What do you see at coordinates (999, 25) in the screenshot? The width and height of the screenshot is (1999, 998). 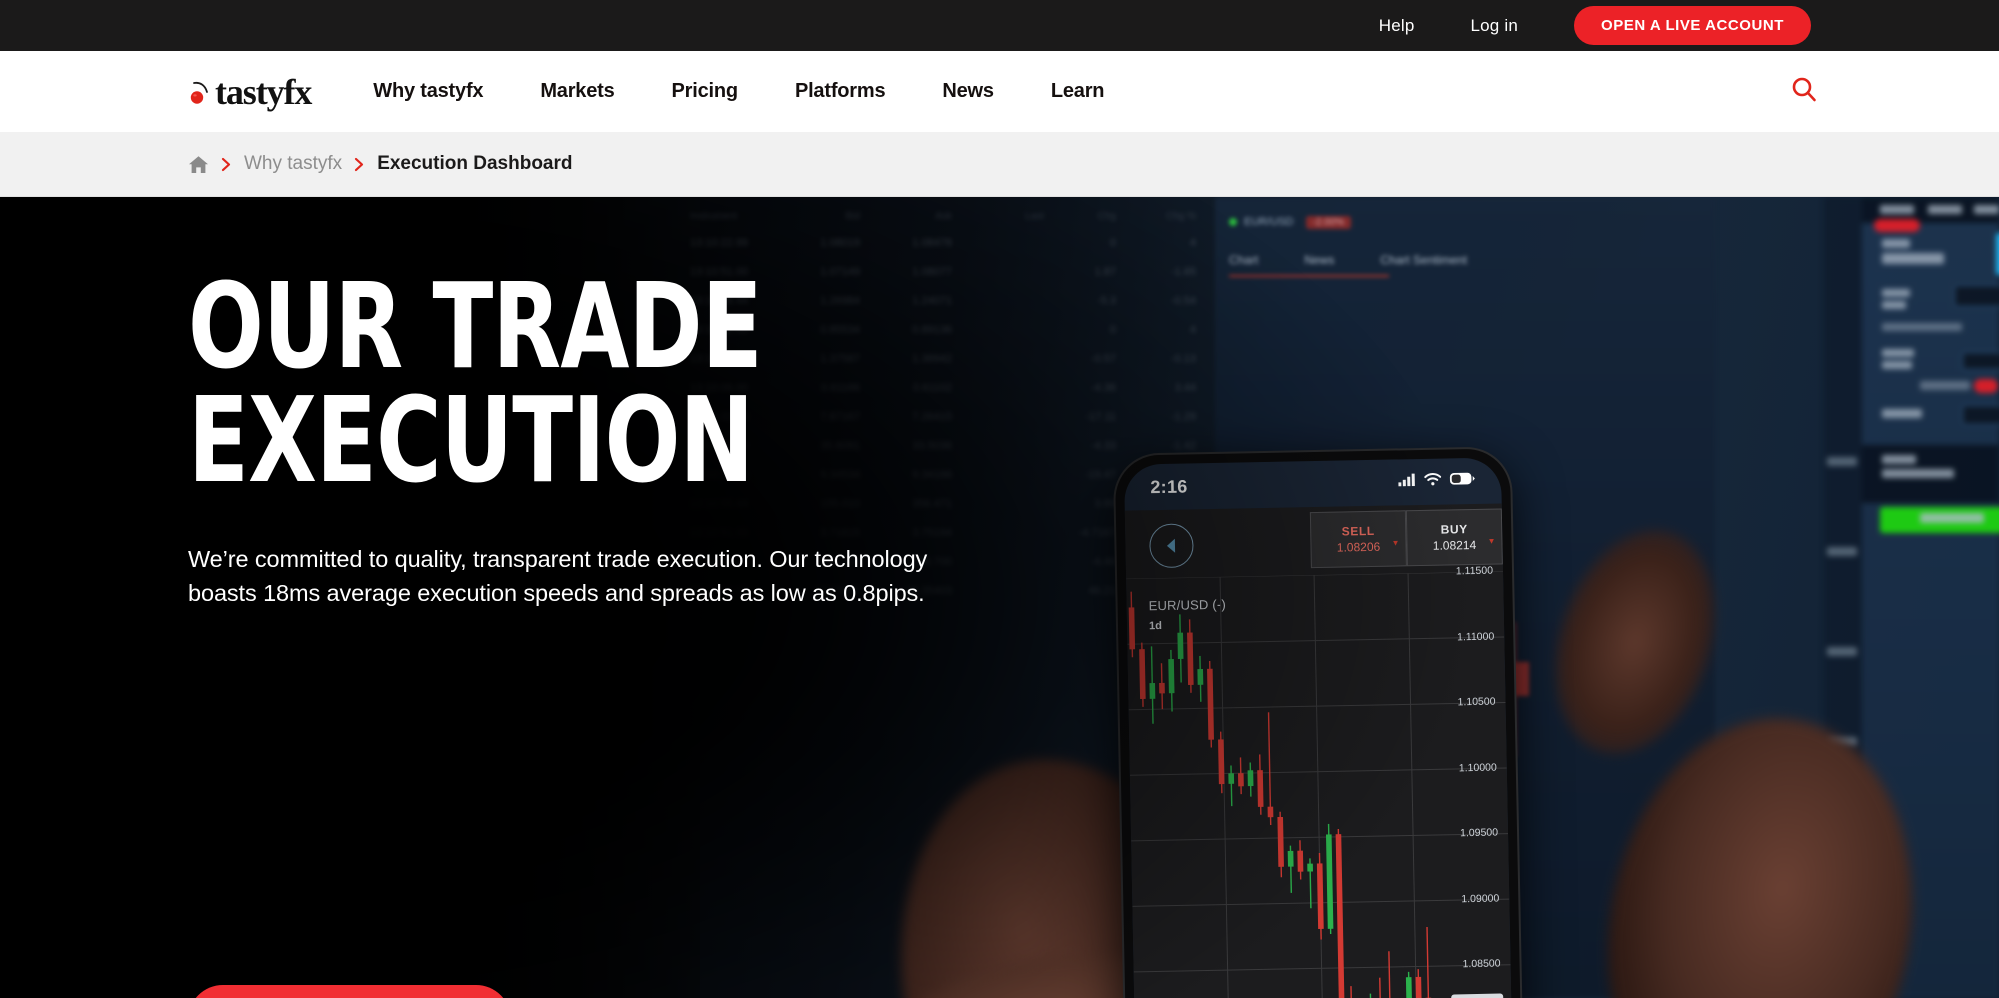 I see `utility-bar: Help Log in OPEN A LIVE ACCOUNT` at bounding box center [999, 25].